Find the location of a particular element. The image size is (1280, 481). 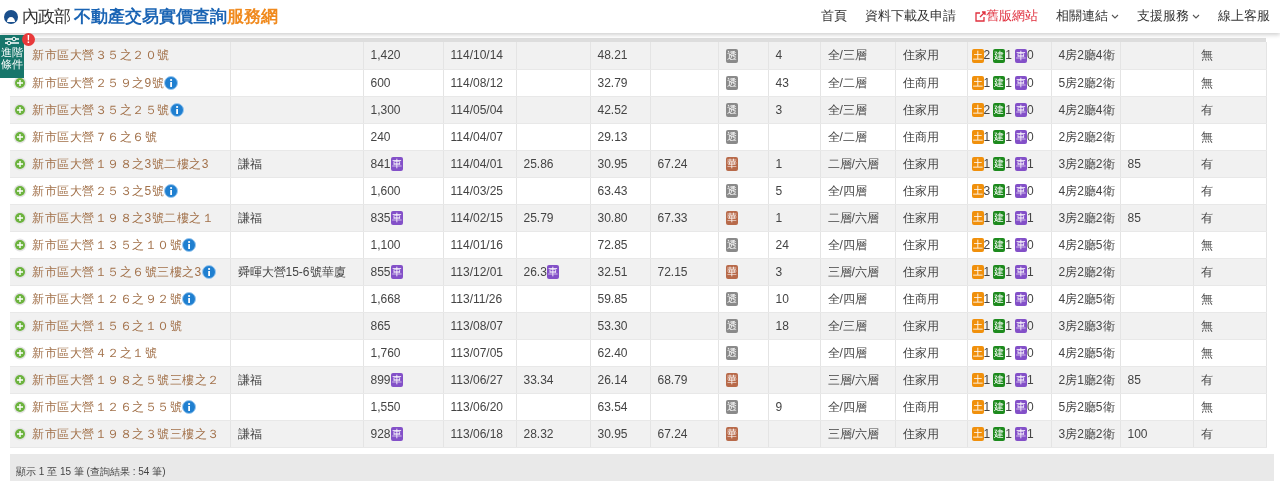

table-cell: 1,760 is located at coordinates (403, 352).